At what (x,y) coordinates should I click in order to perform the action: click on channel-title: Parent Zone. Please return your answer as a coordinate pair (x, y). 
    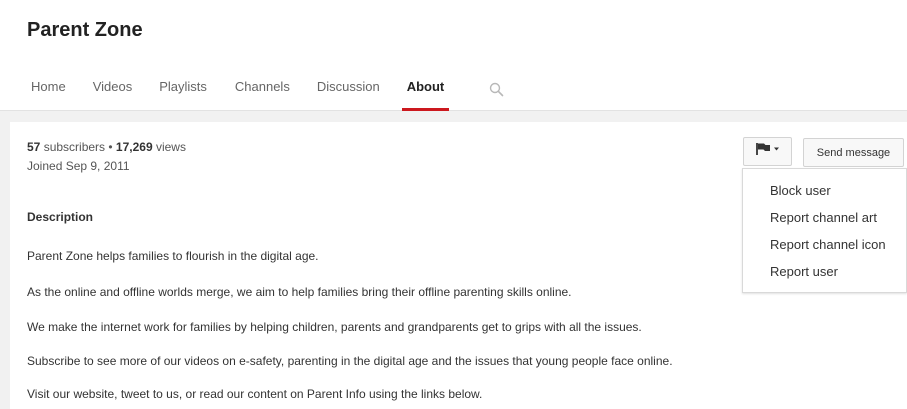
    Looking at the image, I should click on (85, 30).